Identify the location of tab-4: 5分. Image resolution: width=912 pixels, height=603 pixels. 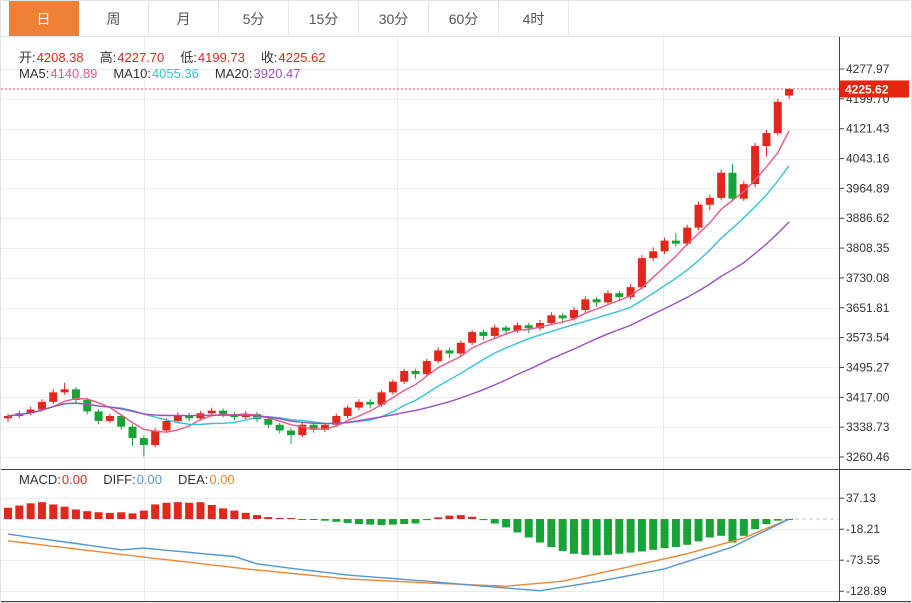
(254, 18).